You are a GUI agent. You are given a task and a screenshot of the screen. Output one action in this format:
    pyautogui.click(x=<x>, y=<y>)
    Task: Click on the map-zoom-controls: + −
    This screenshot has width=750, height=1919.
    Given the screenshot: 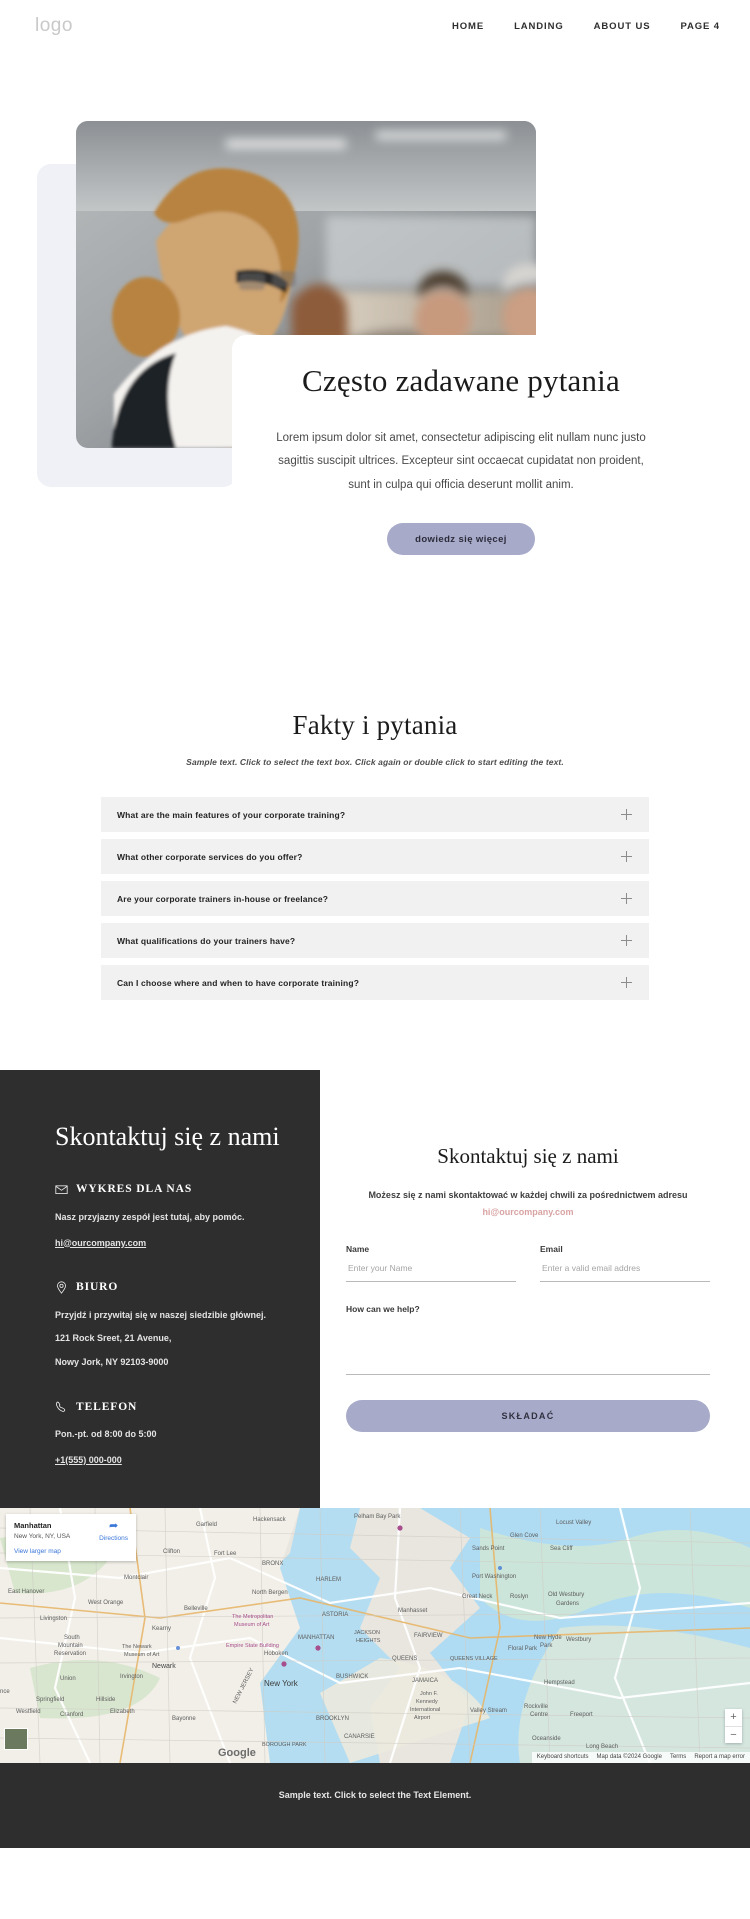 What is the action you would take?
    pyautogui.click(x=733, y=1725)
    